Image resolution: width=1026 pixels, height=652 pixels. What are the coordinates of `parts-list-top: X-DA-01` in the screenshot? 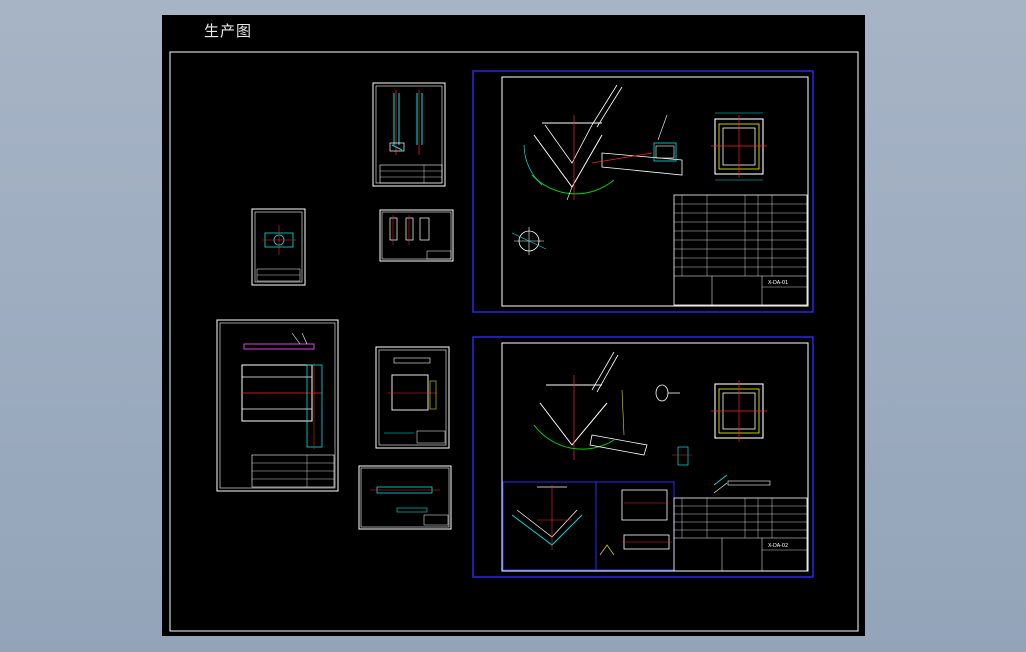 It's located at (740, 250).